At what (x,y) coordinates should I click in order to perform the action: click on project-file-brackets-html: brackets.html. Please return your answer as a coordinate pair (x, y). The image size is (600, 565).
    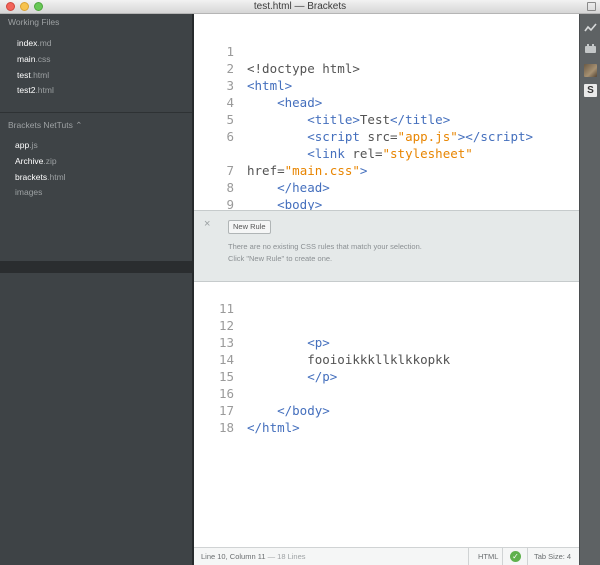
    Looking at the image, I should click on (40, 177).